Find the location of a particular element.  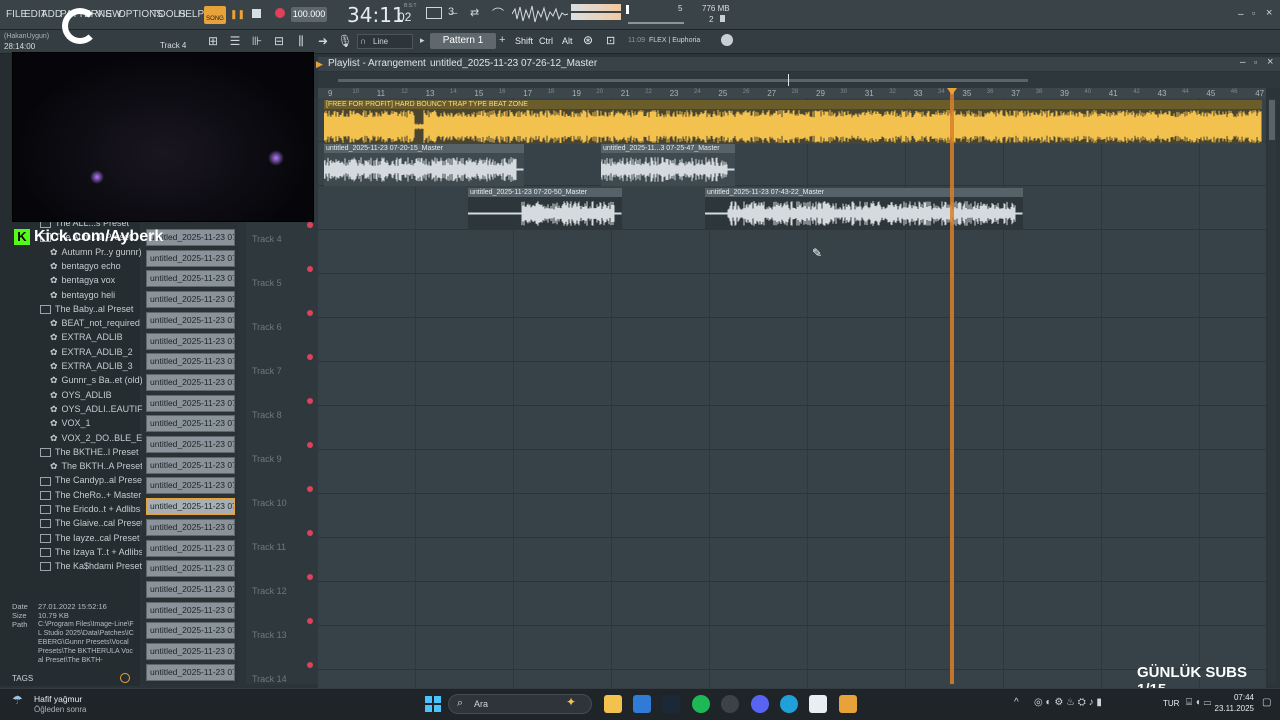

playhead is located at coordinates (952, 386).